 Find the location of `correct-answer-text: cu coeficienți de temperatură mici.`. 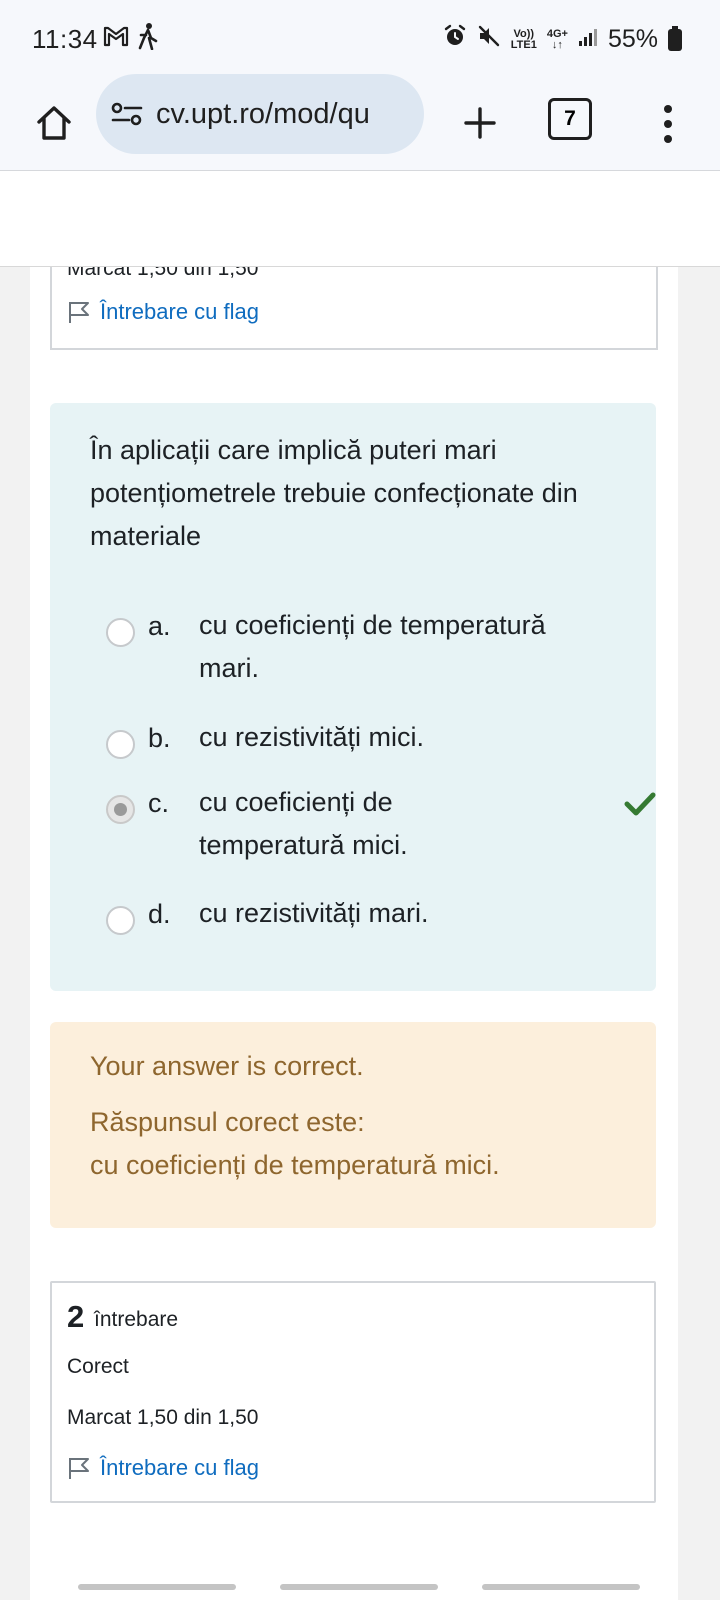

correct-answer-text: cu coeficienți de temperatură mici. is located at coordinates (295, 1165).